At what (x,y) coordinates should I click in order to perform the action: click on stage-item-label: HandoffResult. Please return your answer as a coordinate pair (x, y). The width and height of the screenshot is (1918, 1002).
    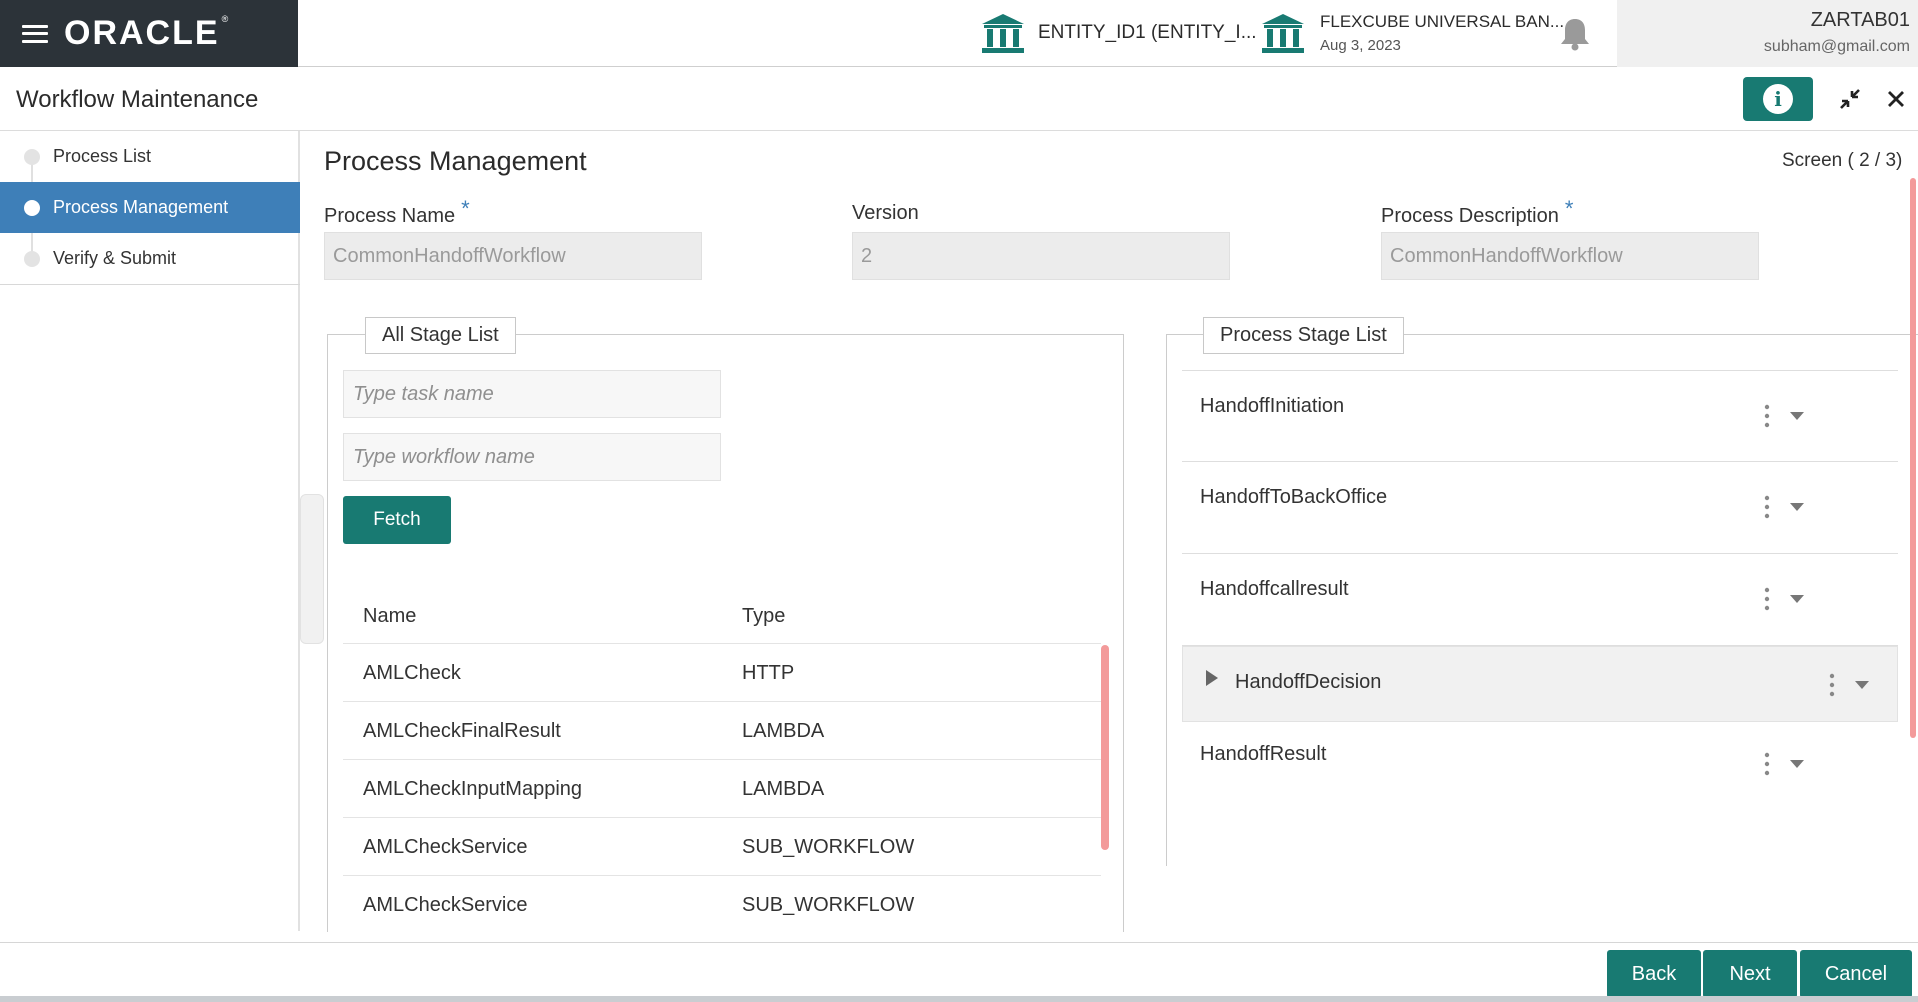
    Looking at the image, I should click on (1263, 754).